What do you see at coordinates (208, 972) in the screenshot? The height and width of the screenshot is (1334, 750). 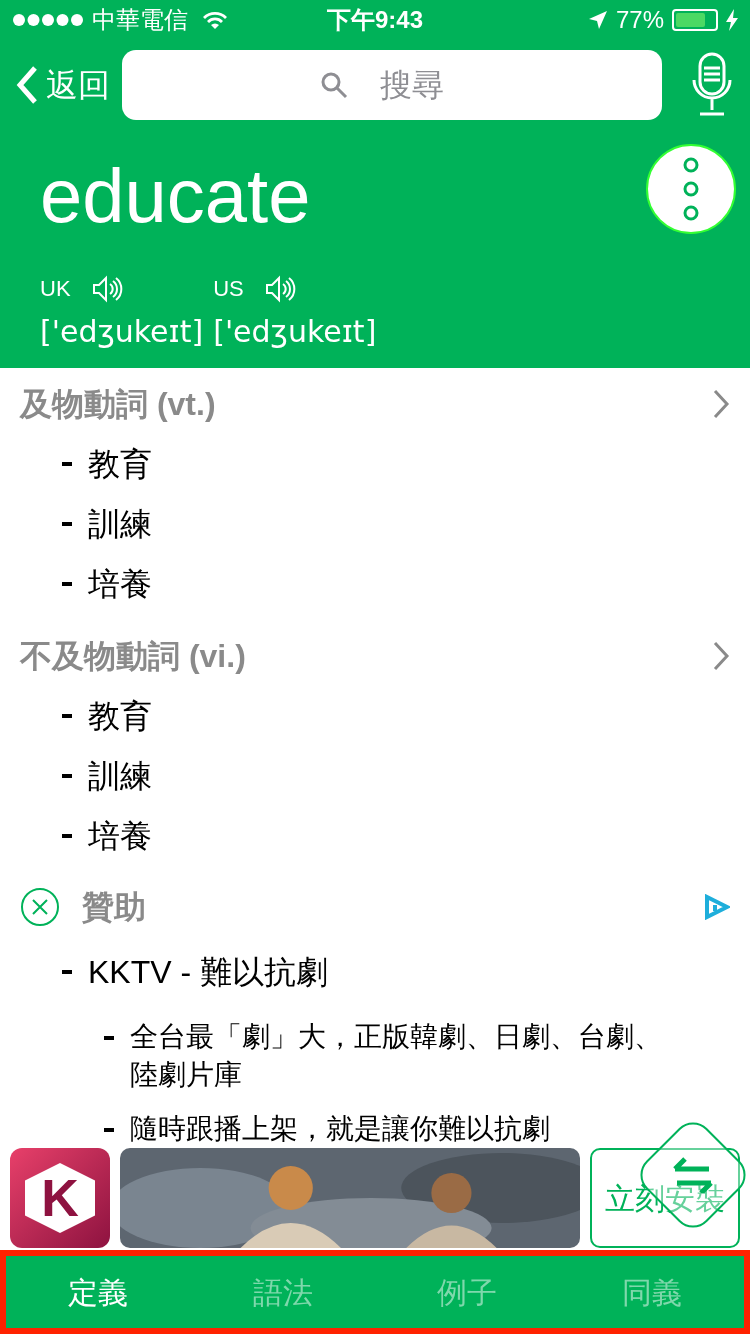 I see `ad-title: KKTV - 難以抗劇` at bounding box center [208, 972].